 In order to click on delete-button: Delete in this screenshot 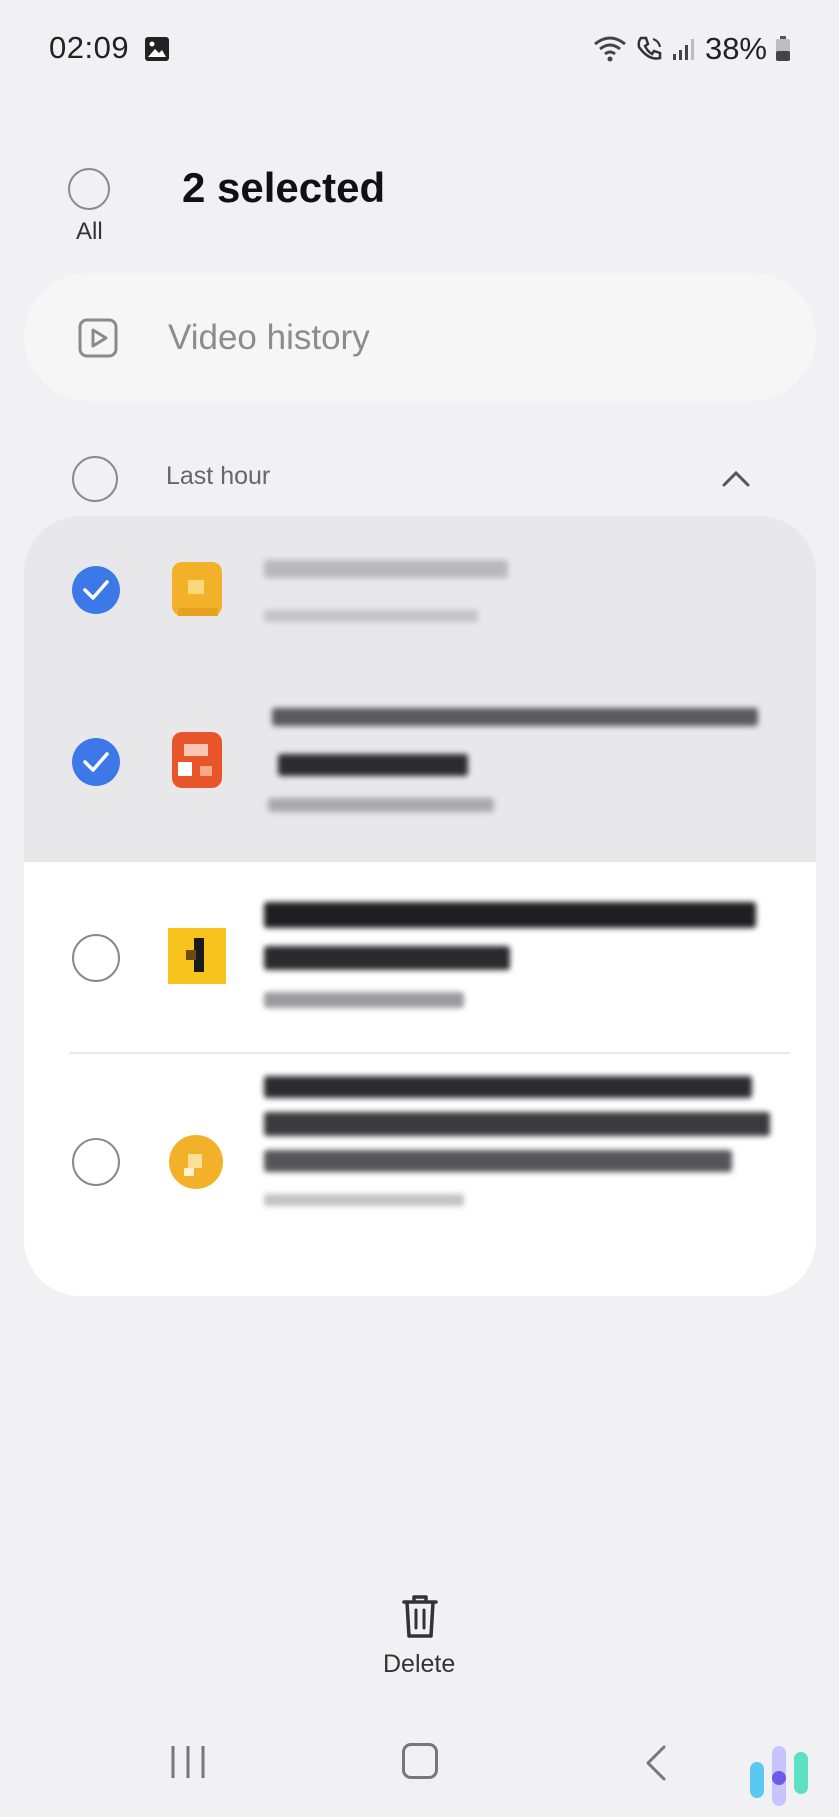, I will do `click(419, 1664)`.